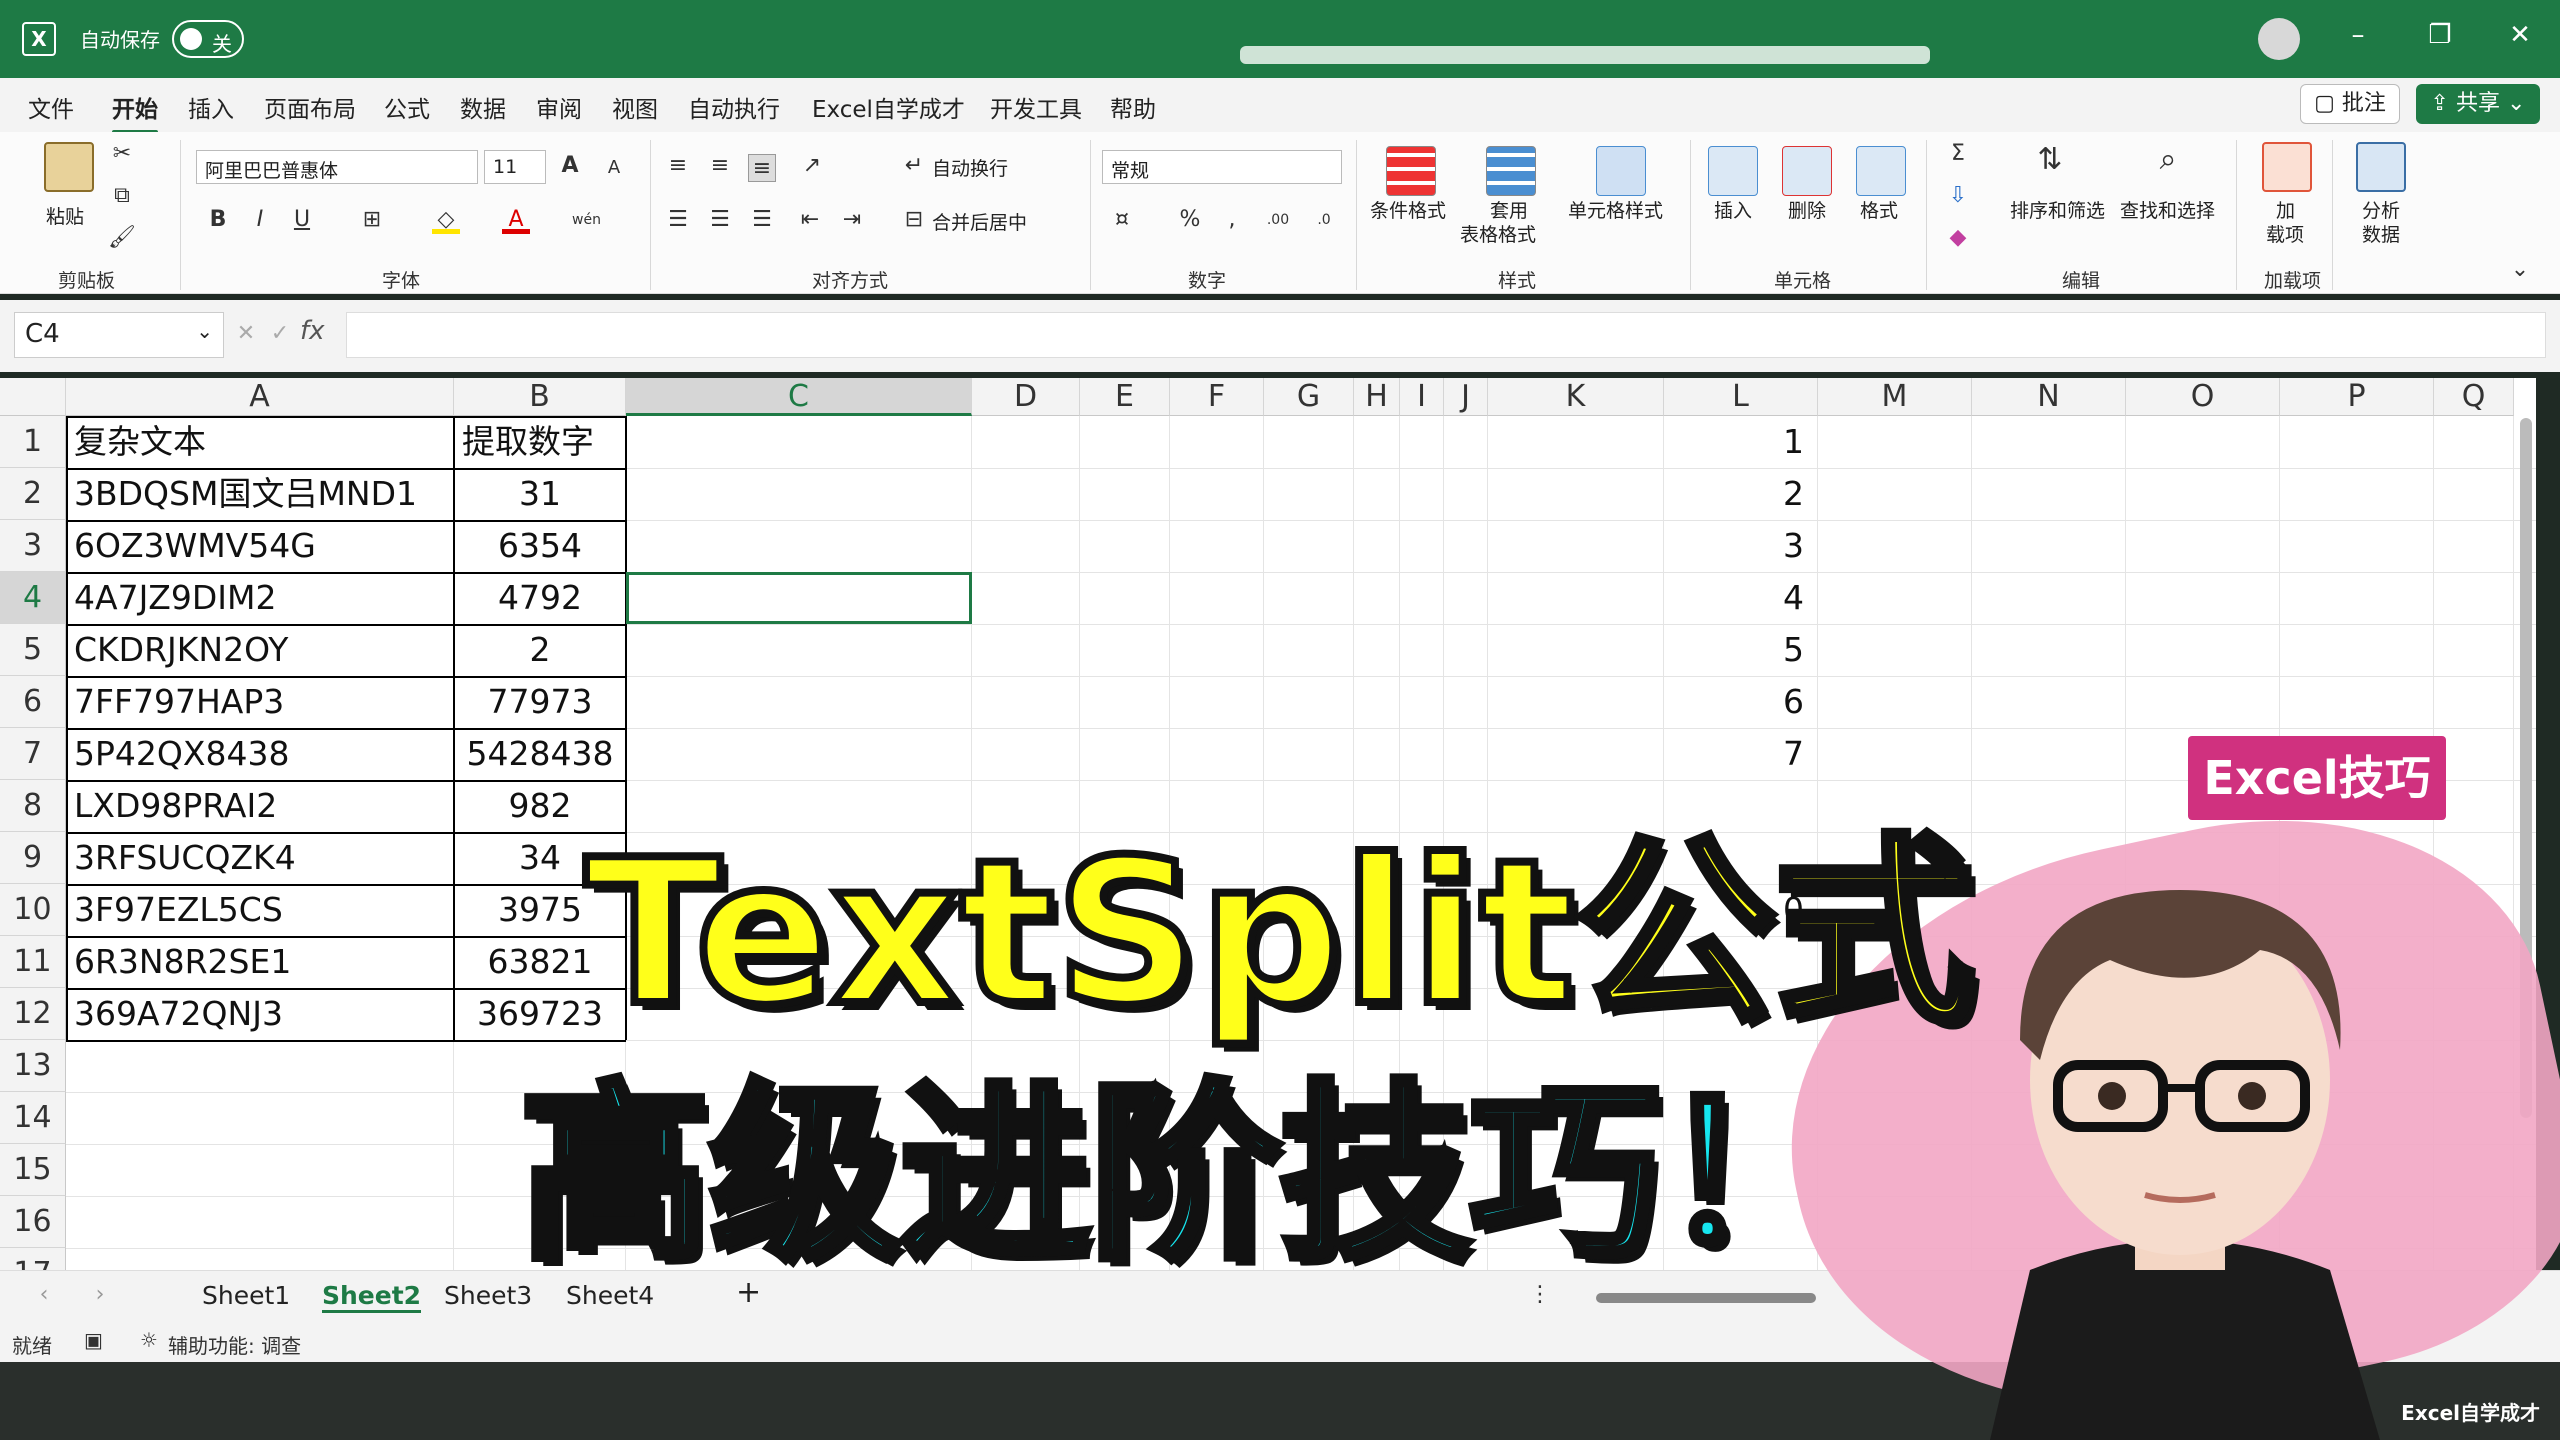  Describe the element at coordinates (1446, 335) in the screenshot. I see `formula-input` at that location.